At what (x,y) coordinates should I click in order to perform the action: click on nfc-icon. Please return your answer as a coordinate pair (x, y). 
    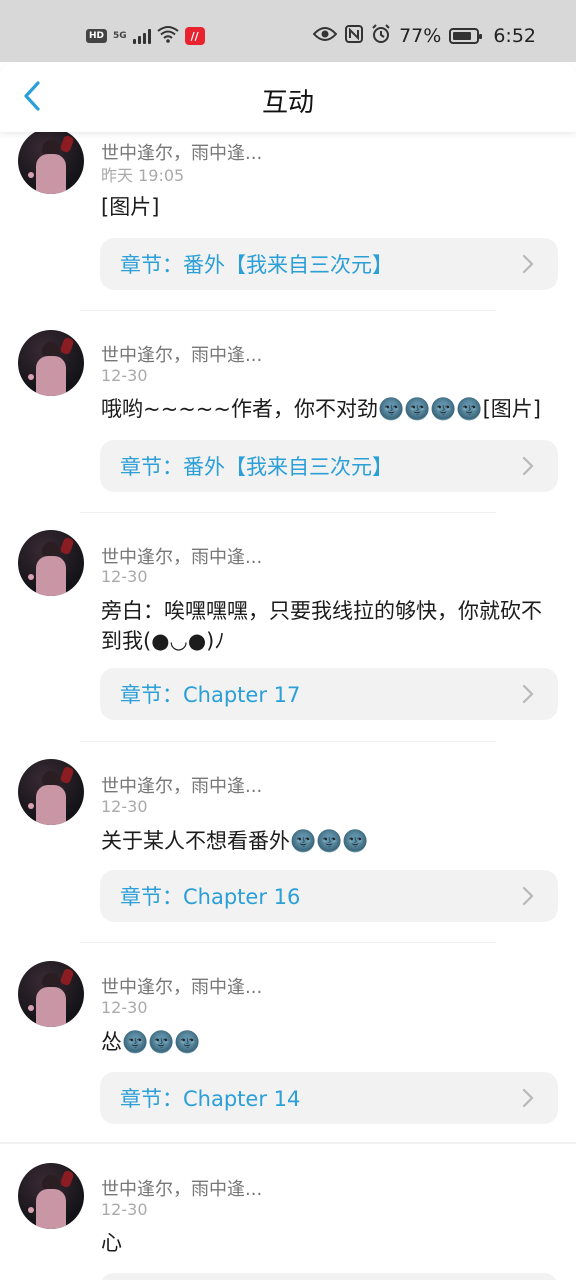
    Looking at the image, I should click on (354, 36).